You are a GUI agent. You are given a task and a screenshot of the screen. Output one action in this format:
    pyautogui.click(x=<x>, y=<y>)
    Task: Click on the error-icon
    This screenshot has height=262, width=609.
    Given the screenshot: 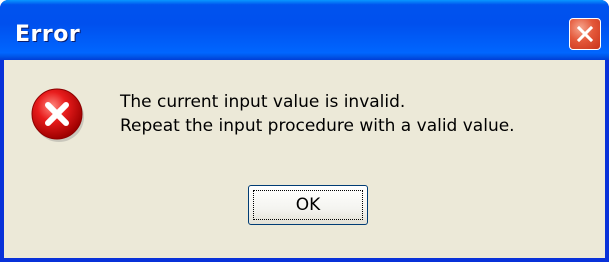 What is the action you would take?
    pyautogui.click(x=57, y=115)
    